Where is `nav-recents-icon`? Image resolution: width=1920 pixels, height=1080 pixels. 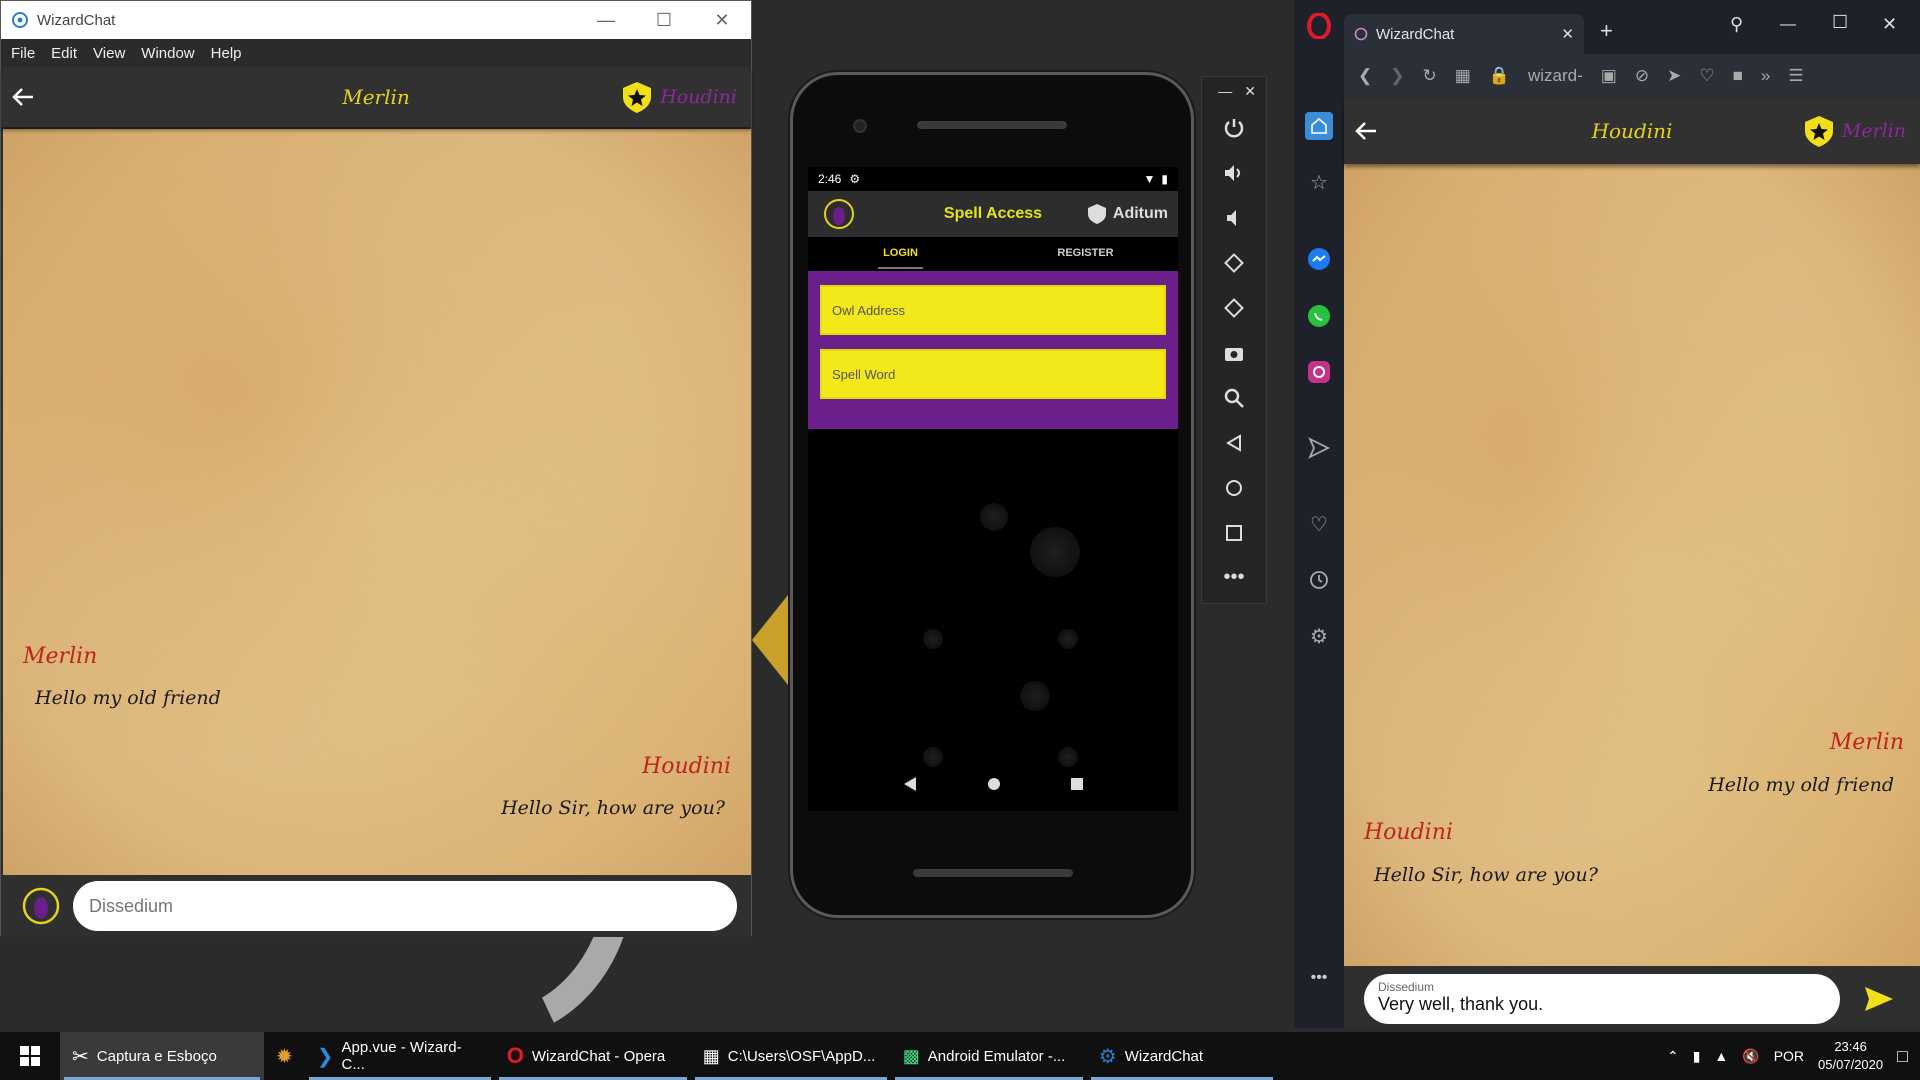
nav-recents-icon is located at coordinates (1077, 784).